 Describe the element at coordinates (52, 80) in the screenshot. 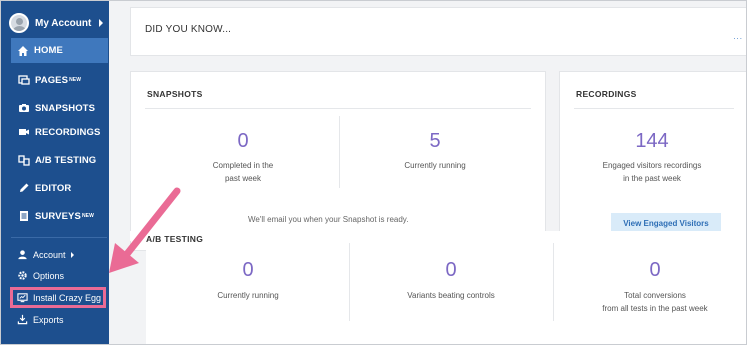

I see `sidebar-item-label: PAGES` at that location.